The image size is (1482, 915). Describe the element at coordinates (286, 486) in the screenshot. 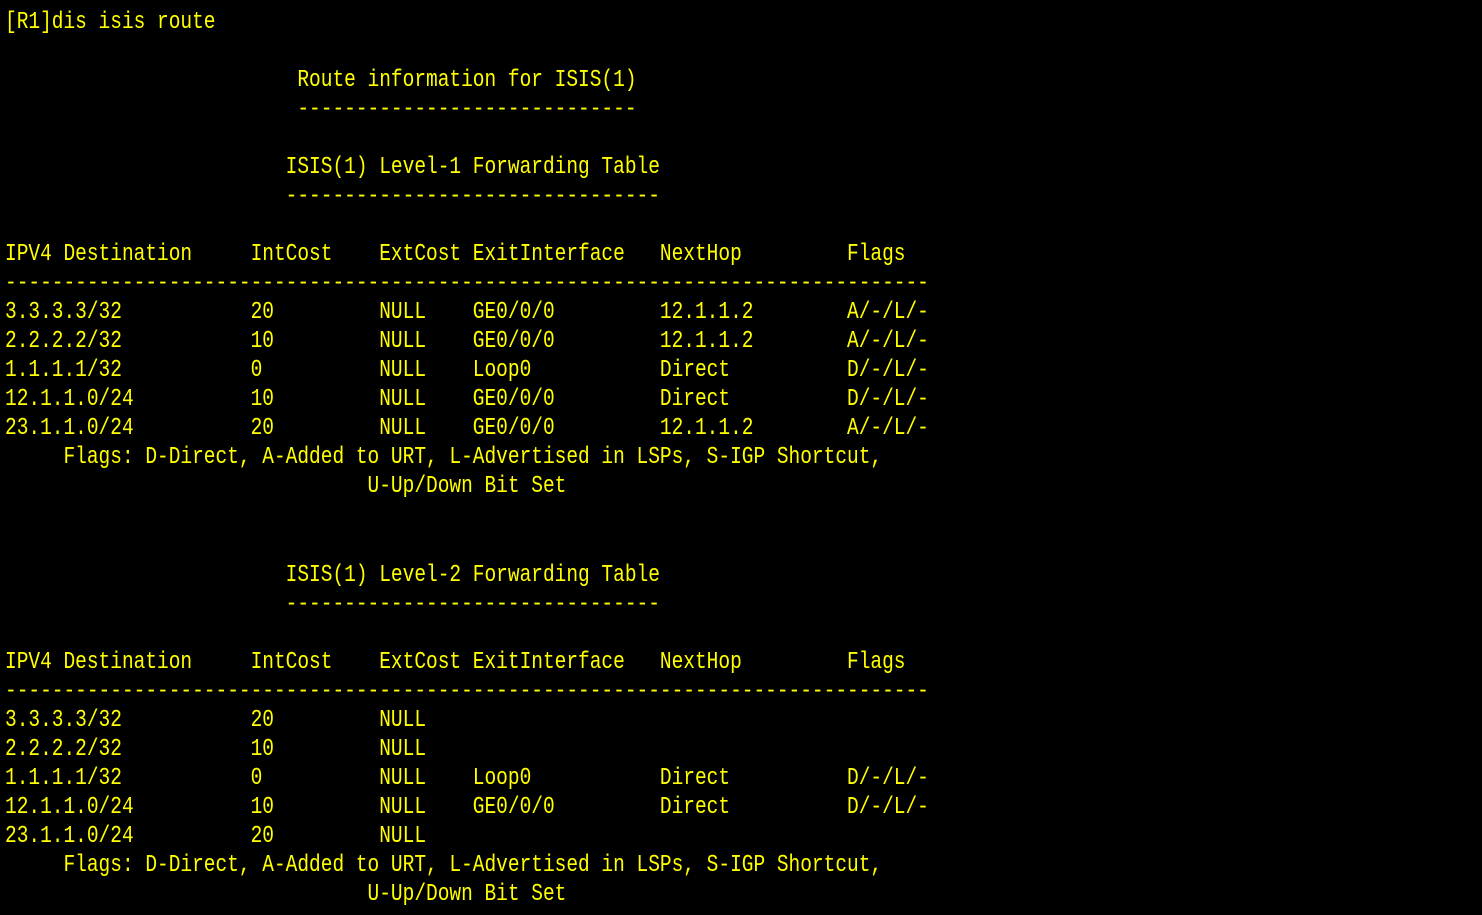

I see `level1-flags-legend-continued: U-Up/Down Bit Set` at that location.